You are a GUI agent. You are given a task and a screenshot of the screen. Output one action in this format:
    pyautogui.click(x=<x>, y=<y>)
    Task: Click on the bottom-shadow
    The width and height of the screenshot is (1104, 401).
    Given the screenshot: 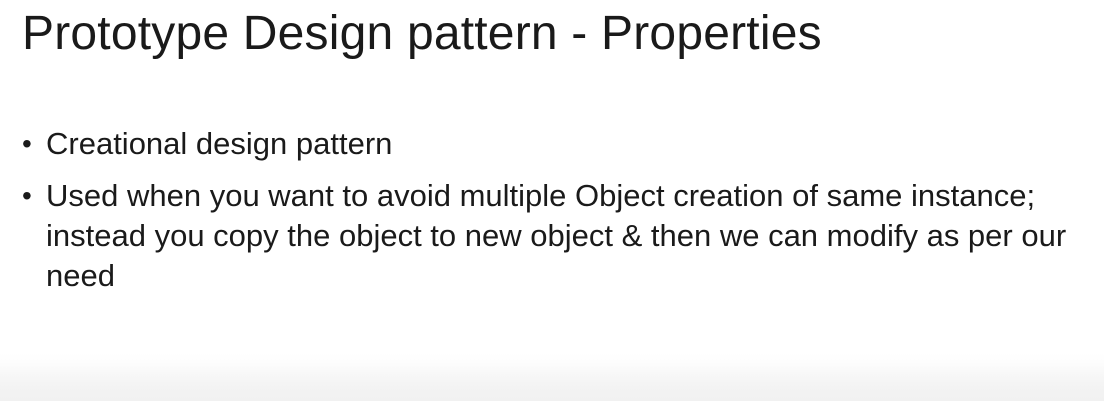 What is the action you would take?
    pyautogui.click(x=552, y=382)
    